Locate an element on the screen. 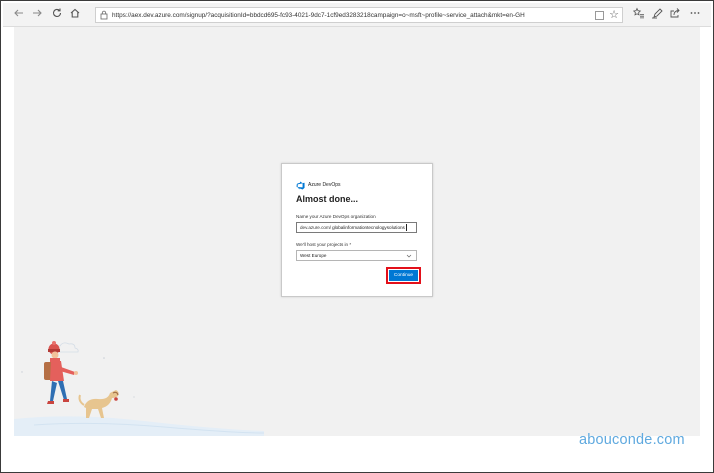 The image size is (714, 473). lock-icon is located at coordinates (104, 15).